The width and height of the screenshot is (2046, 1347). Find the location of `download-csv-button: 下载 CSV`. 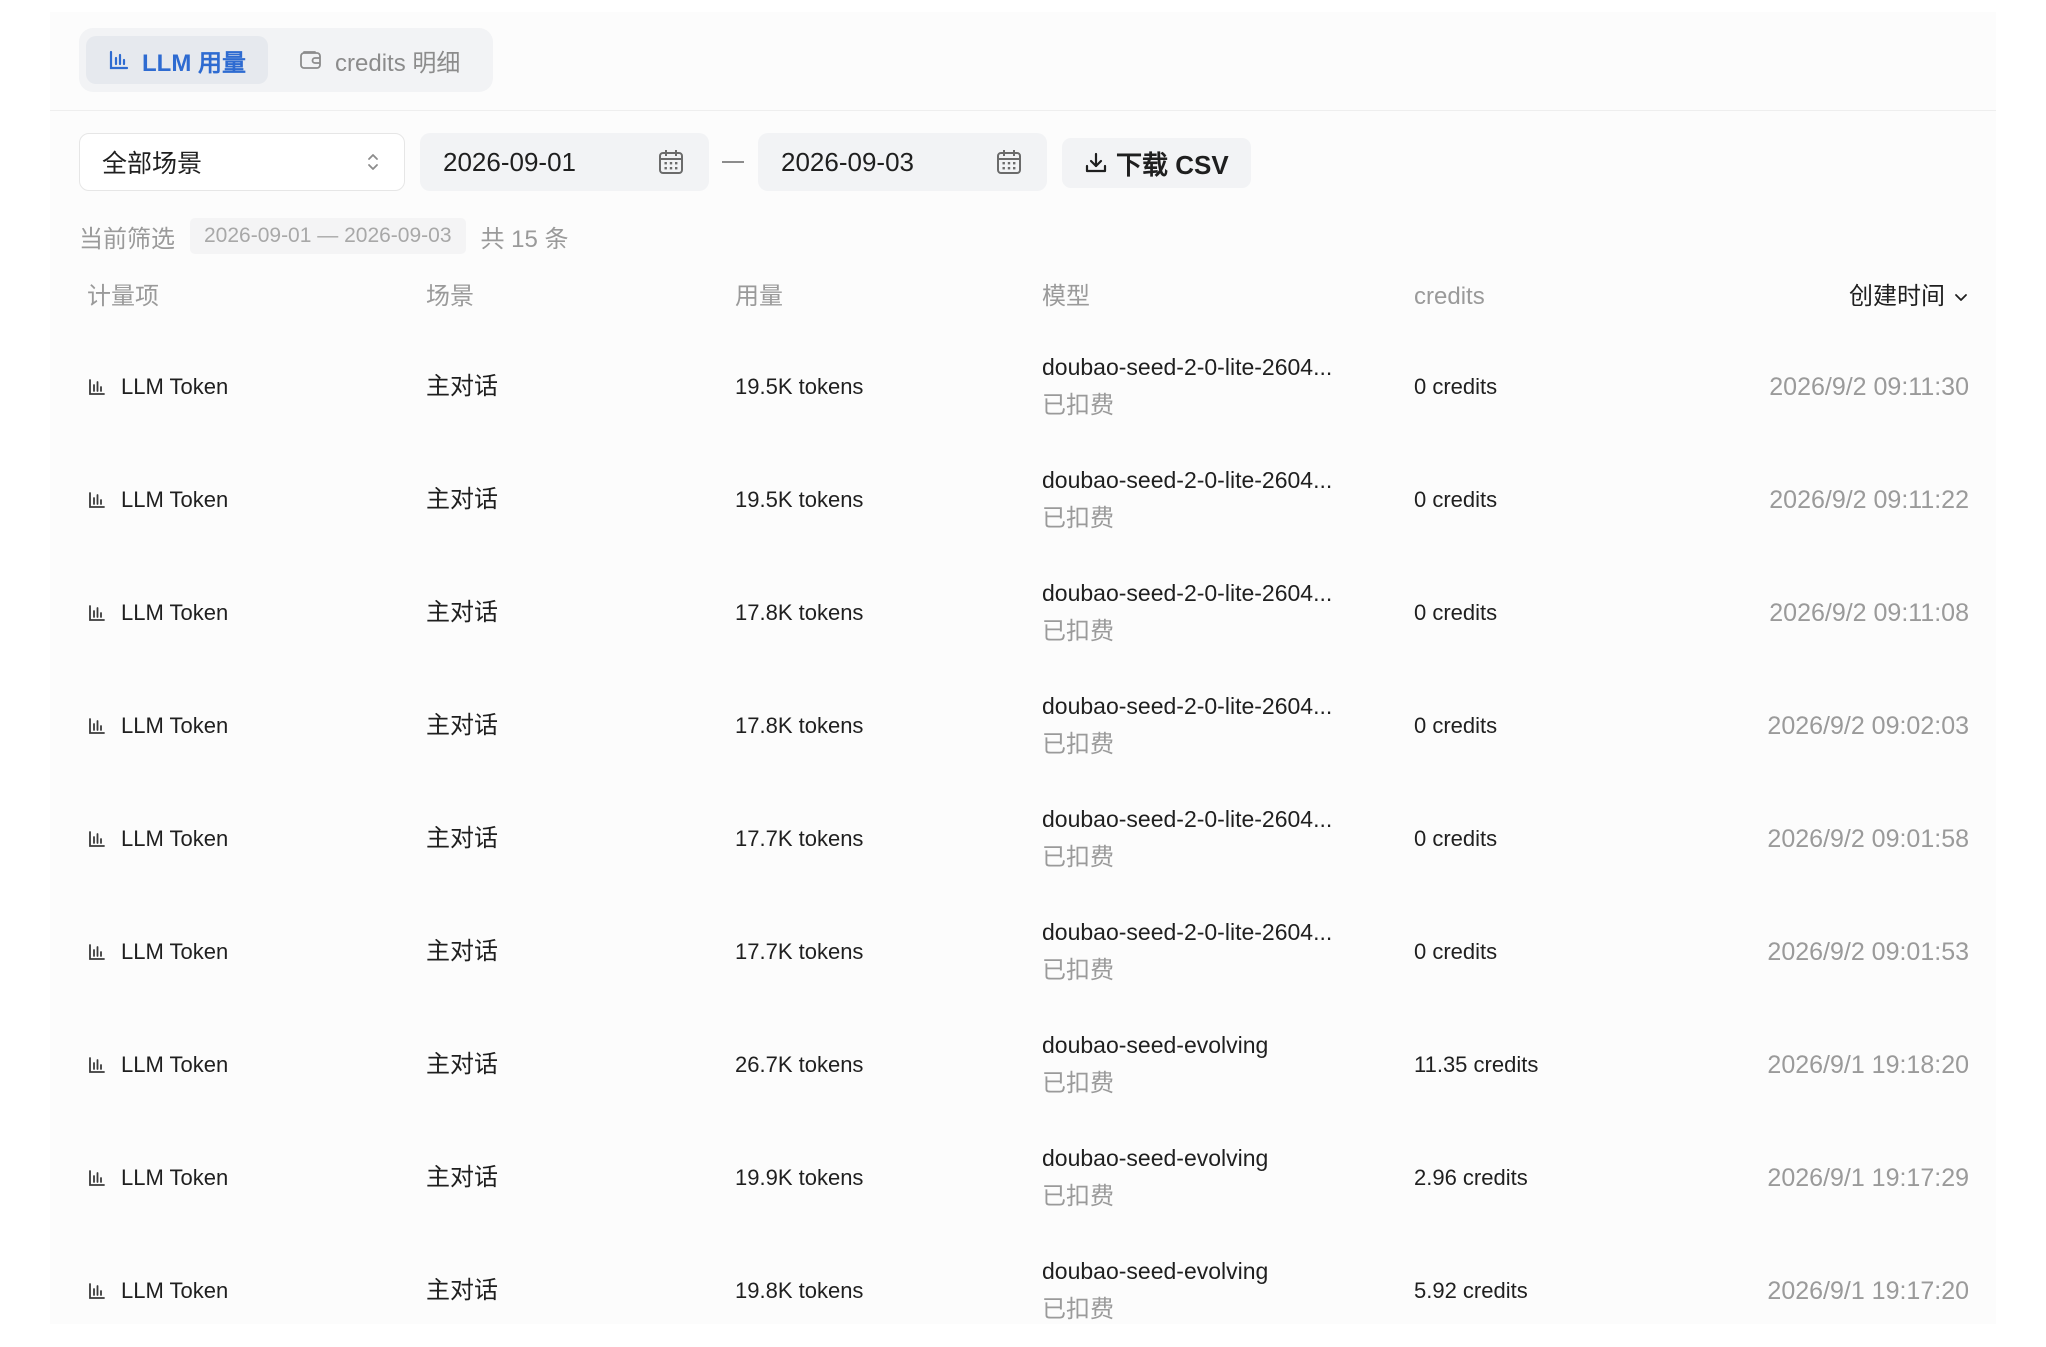

download-csv-button: 下载 CSV is located at coordinates (1156, 163).